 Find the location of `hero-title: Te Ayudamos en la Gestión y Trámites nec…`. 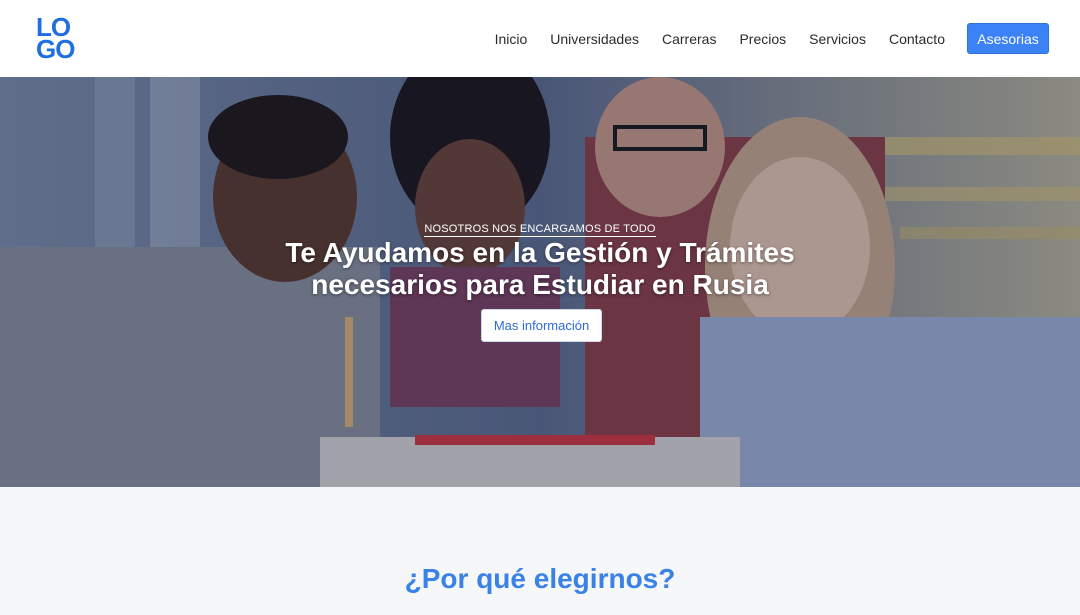

hero-title: Te Ayudamos en la Gestión y Trámites nec… is located at coordinates (540, 269).